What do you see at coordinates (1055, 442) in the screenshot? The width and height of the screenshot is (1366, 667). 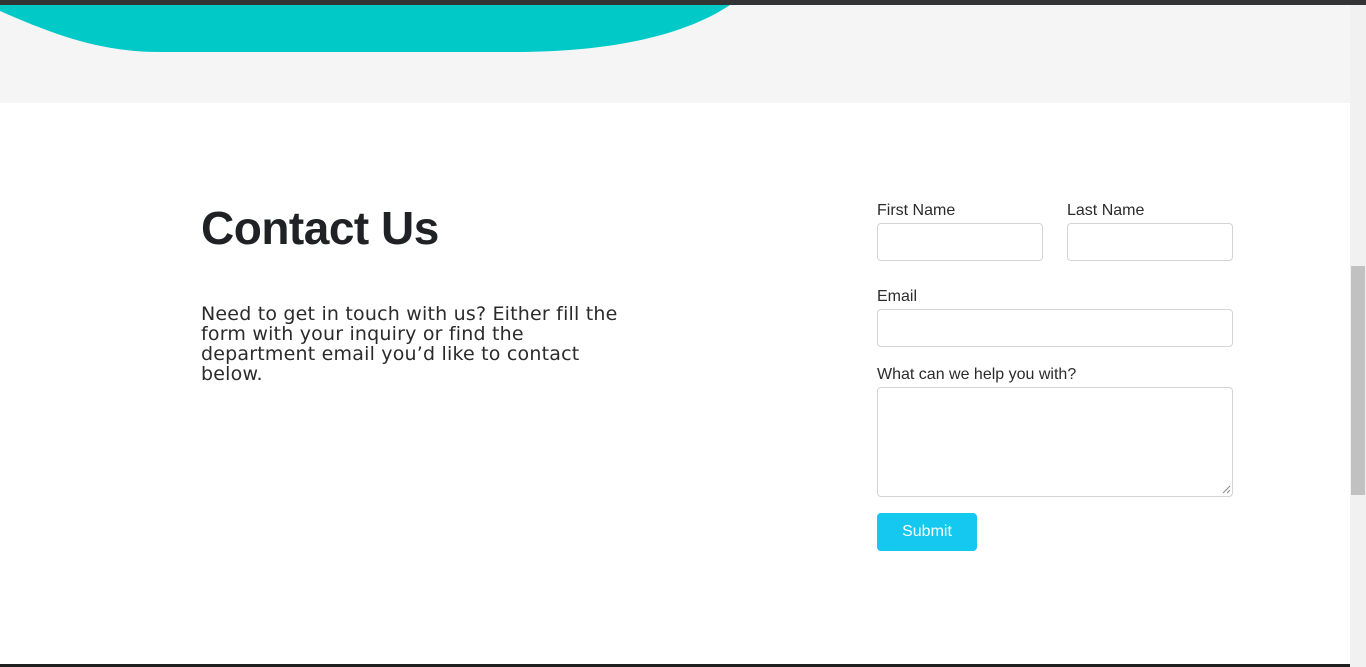 I see `message-textarea` at bounding box center [1055, 442].